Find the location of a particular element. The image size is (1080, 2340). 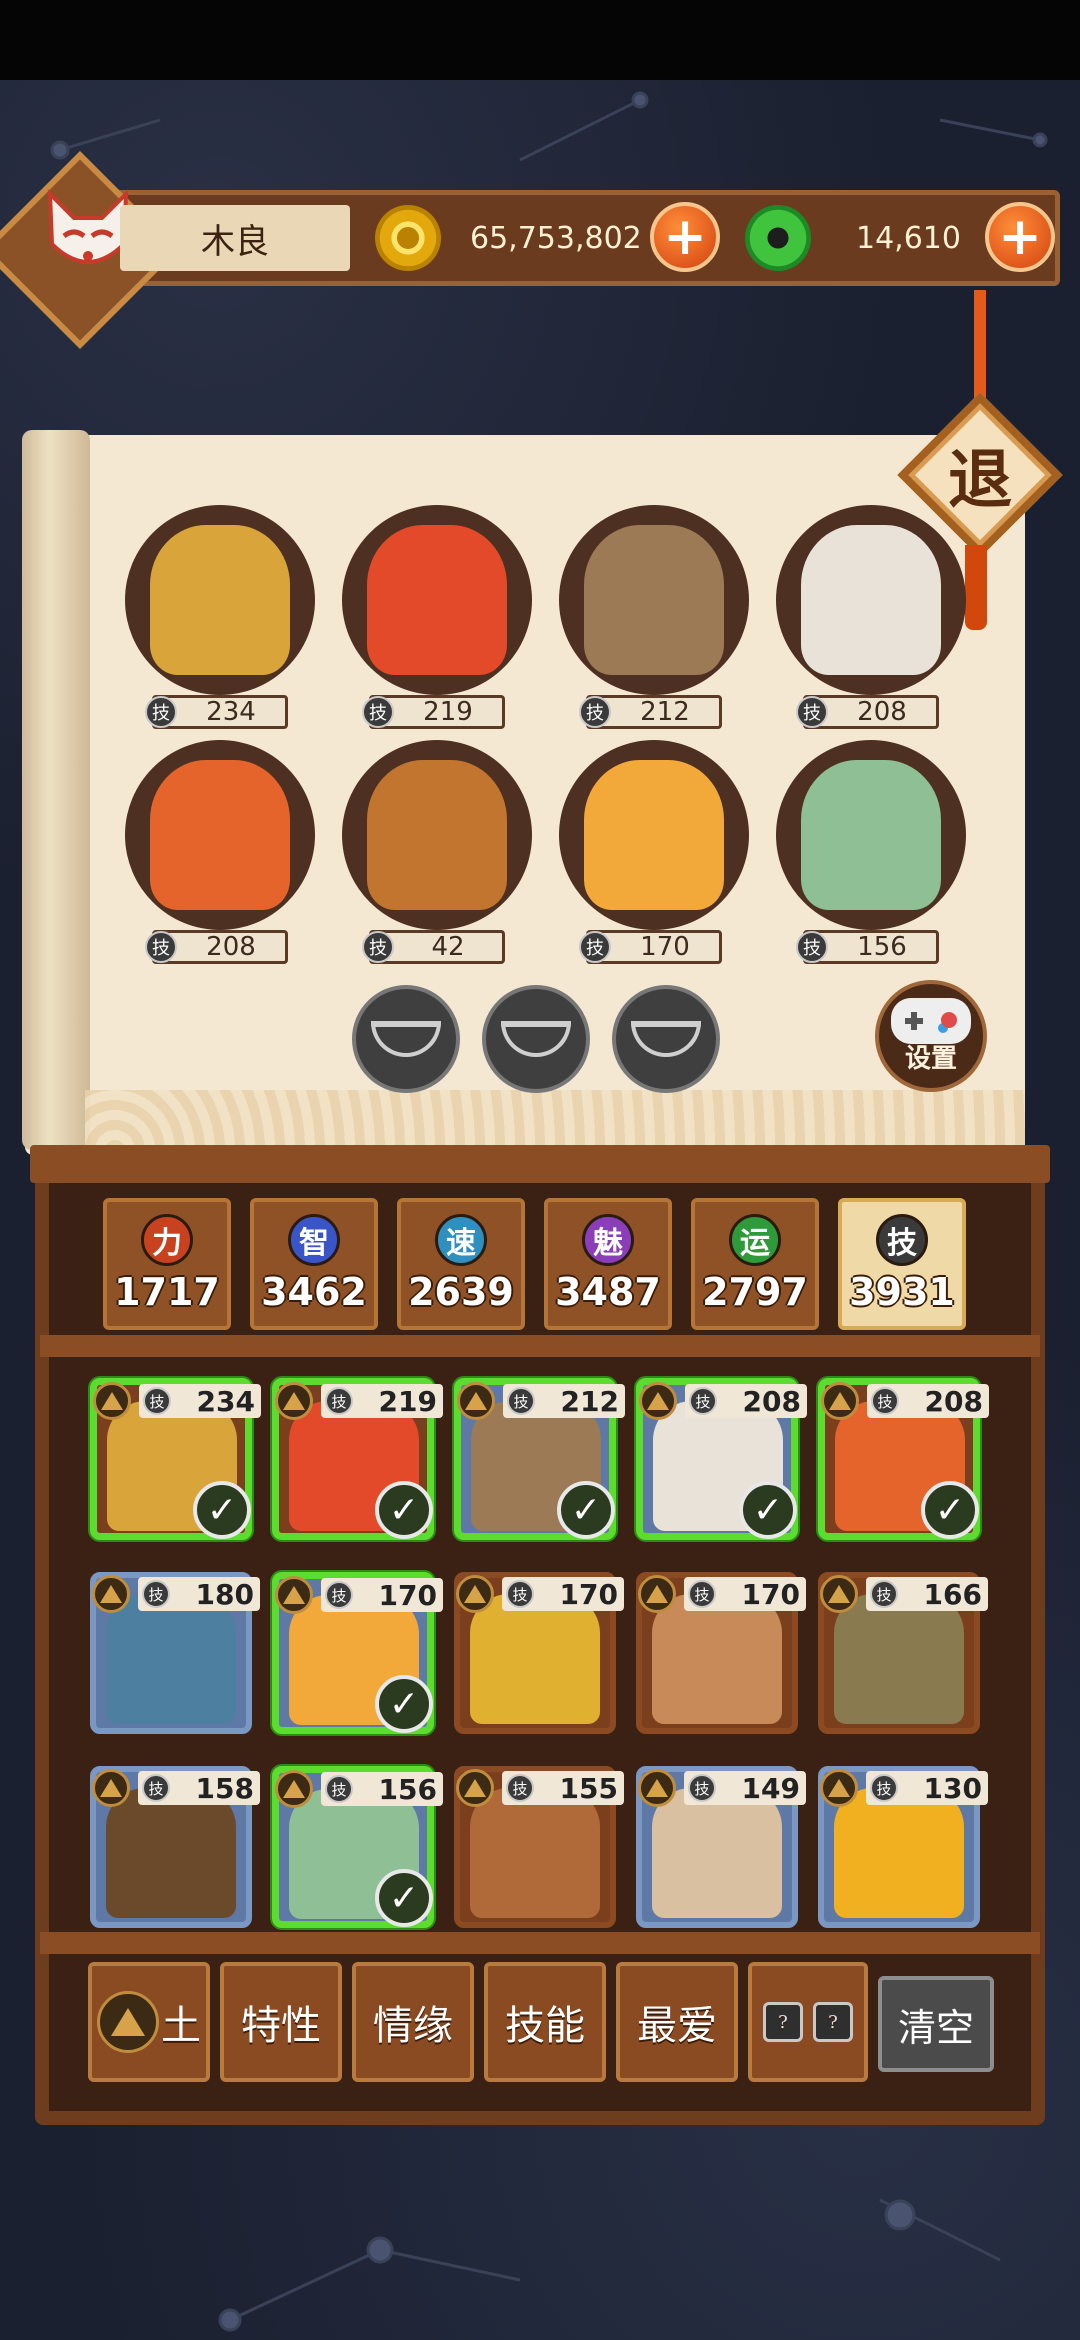

skill-value: 234 is located at coordinates (231, 712).